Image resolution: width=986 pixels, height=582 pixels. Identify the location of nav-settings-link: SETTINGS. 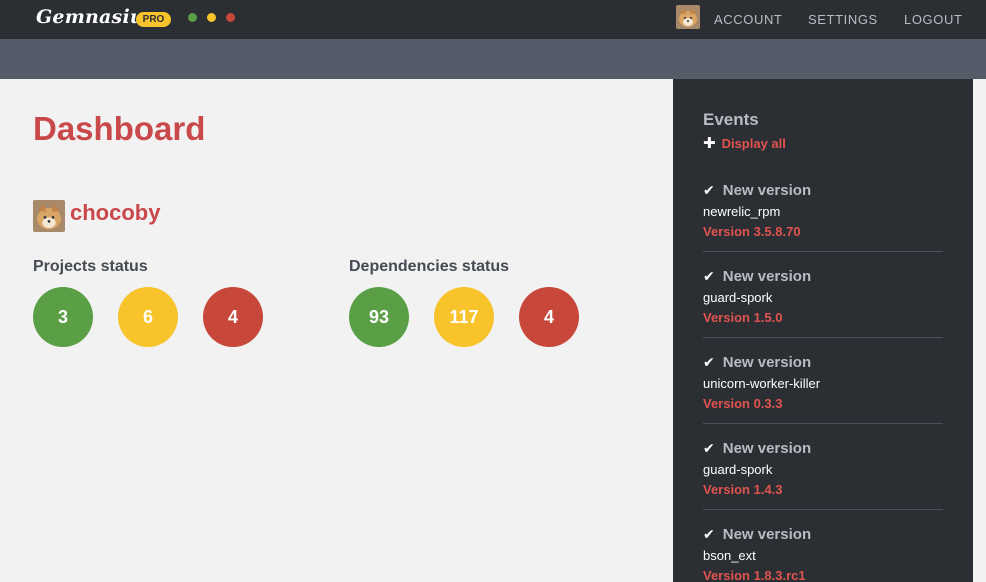
(843, 19).